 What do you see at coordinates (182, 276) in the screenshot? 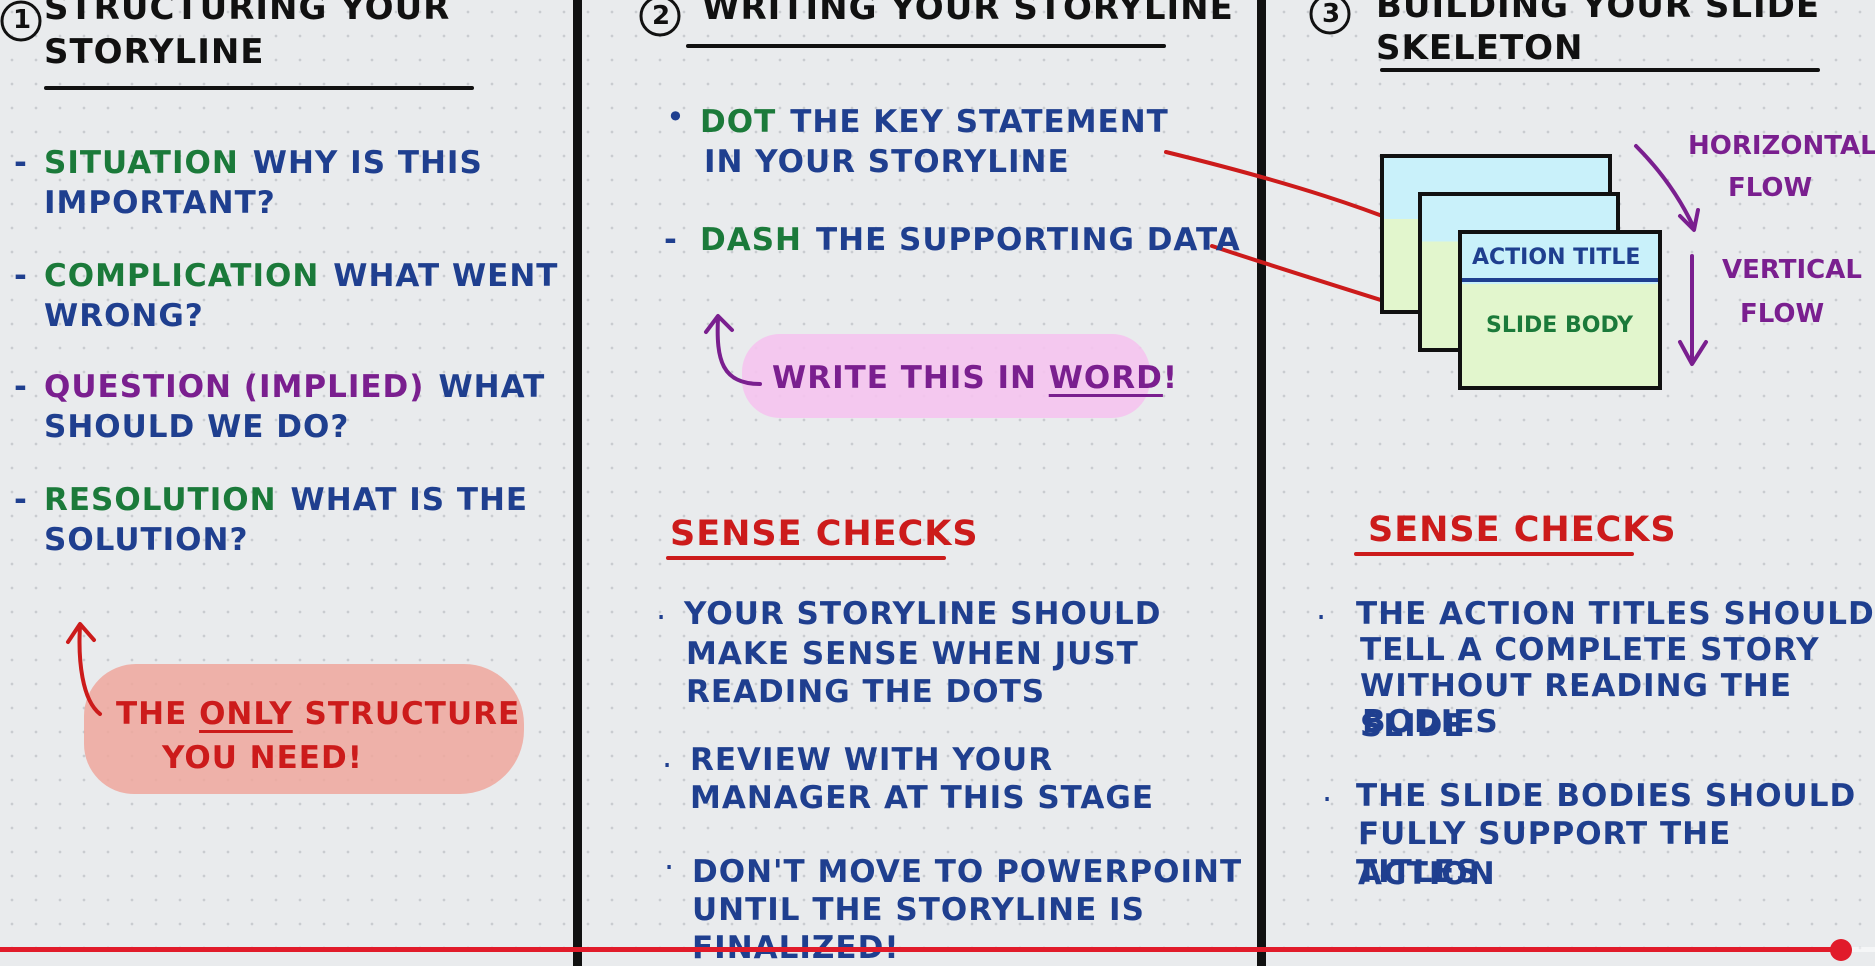
I see `complication-label: COMPLICATION` at bounding box center [182, 276].